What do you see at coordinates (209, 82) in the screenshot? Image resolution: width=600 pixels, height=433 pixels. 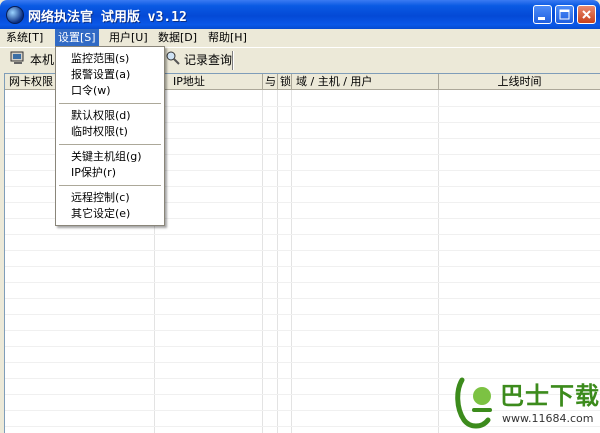 I see `column-header-ip-address: IP地址` at bounding box center [209, 82].